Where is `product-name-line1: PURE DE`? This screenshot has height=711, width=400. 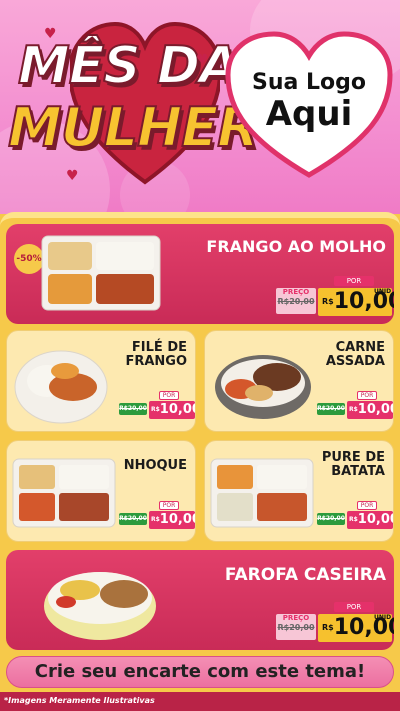 product-name-line1: PURE DE is located at coordinates (353, 457).